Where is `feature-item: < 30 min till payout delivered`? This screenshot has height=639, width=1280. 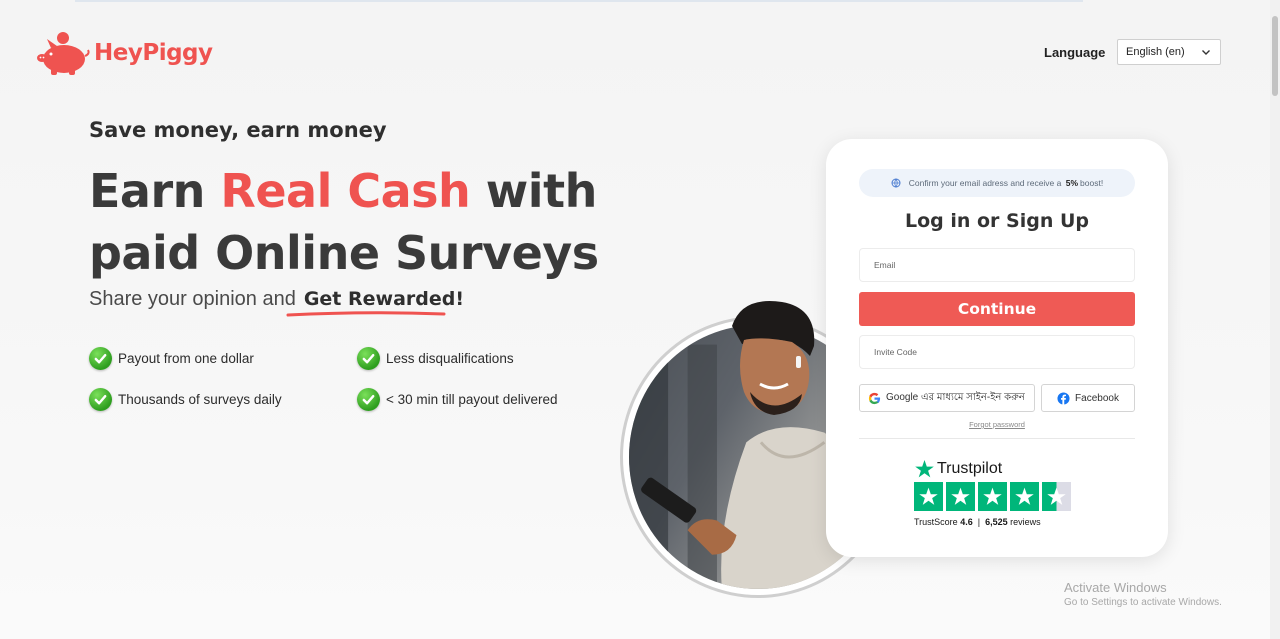
feature-item: < 30 min till payout delivered is located at coordinates (463, 399).